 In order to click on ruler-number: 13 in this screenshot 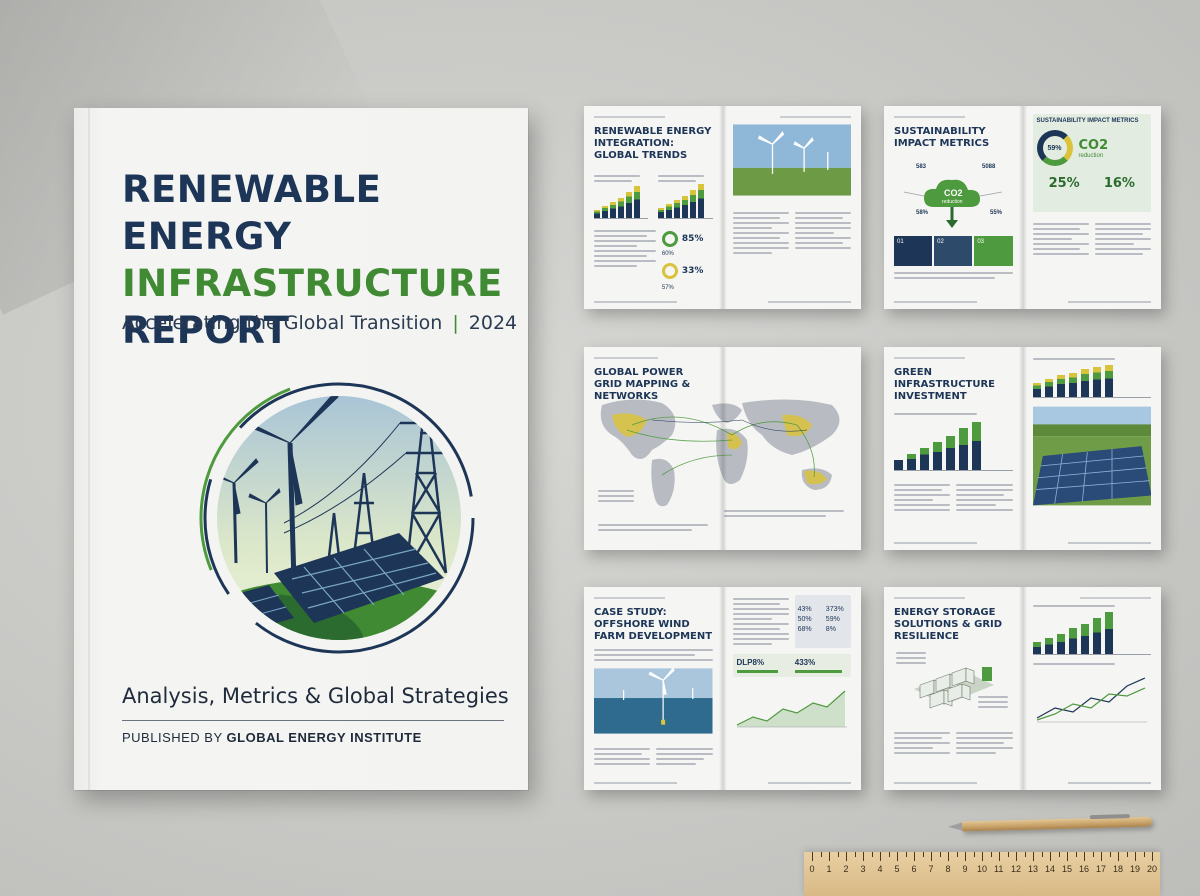, I will do `click(1033, 869)`.